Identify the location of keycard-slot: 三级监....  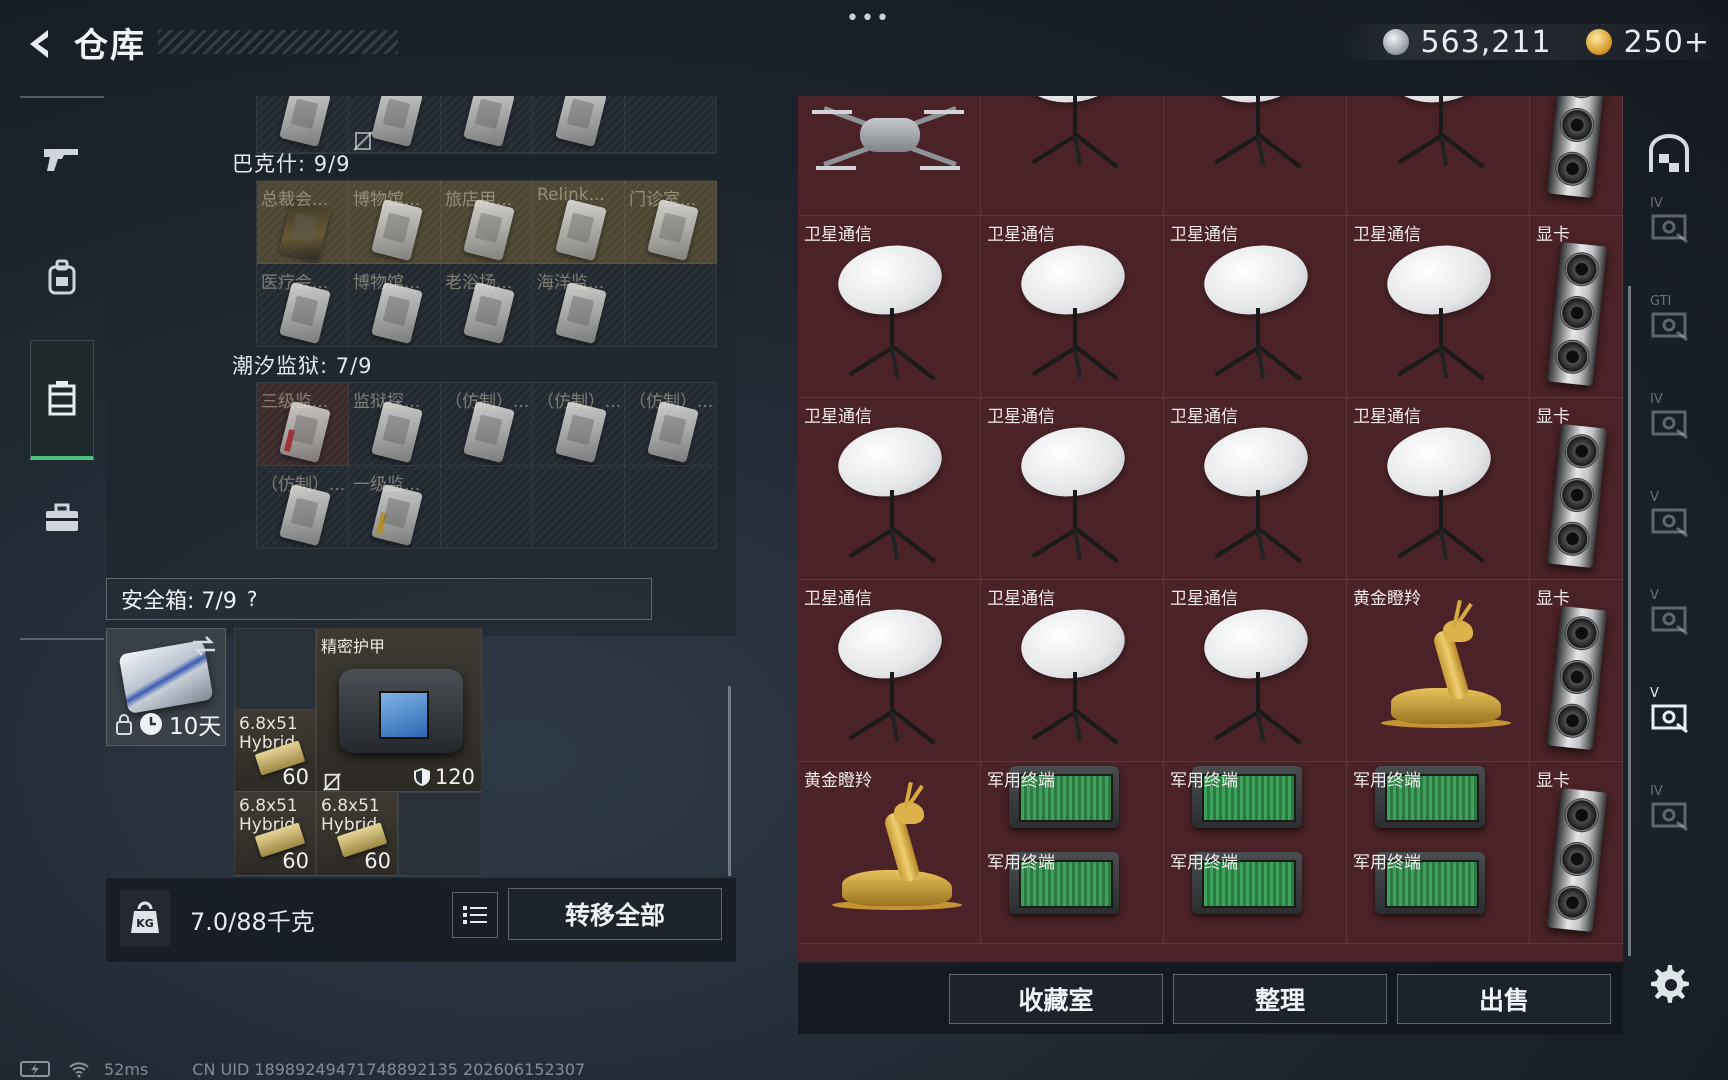
(303, 424).